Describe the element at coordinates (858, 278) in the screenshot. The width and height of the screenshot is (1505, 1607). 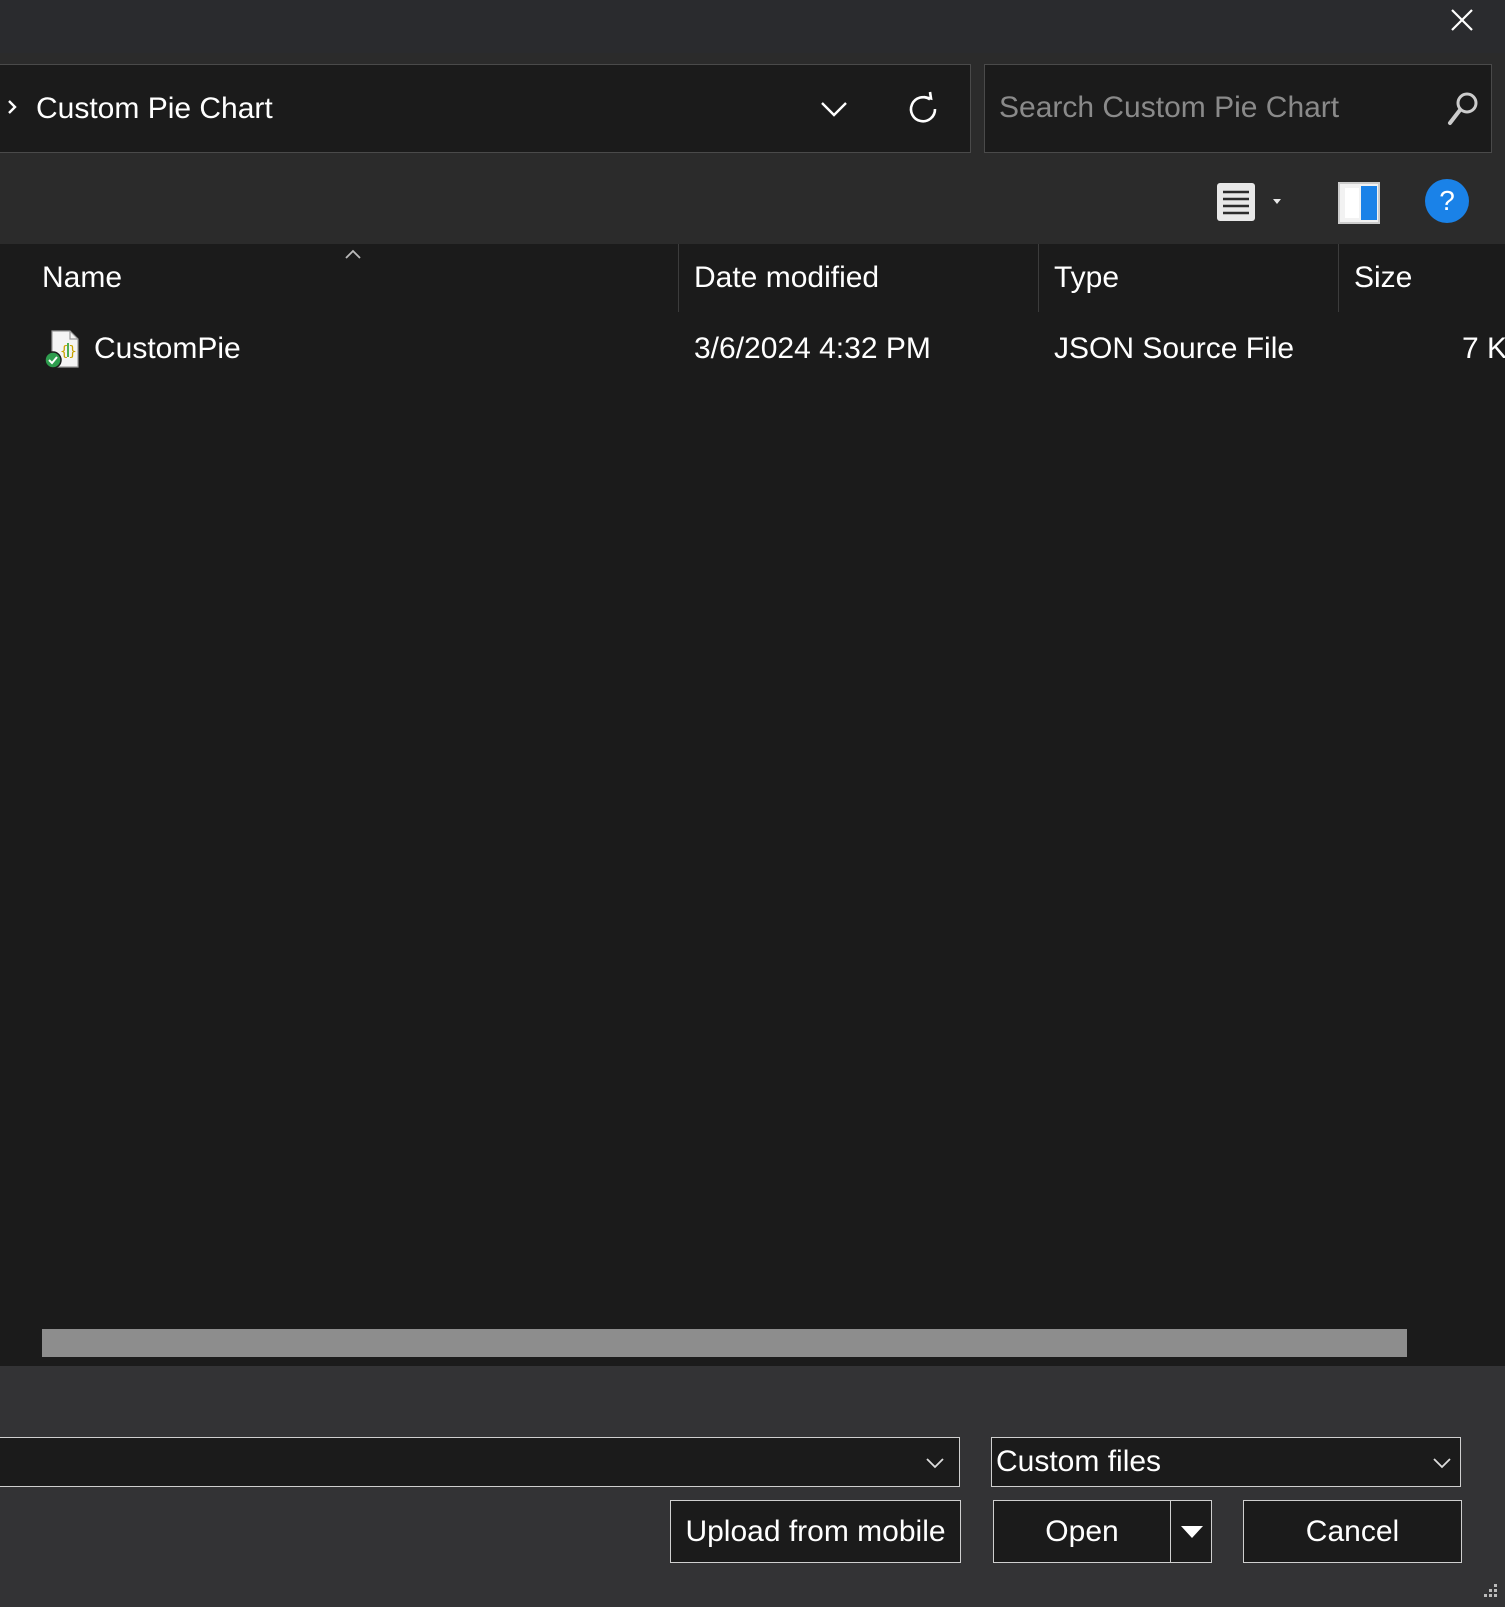
I see `column-header-date-modified: Date modified` at that location.